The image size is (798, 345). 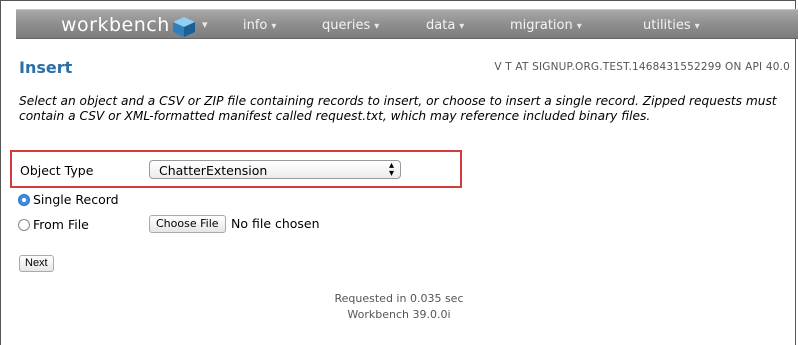 What do you see at coordinates (184, 27) in the screenshot?
I see `workbench-cube-icon` at bounding box center [184, 27].